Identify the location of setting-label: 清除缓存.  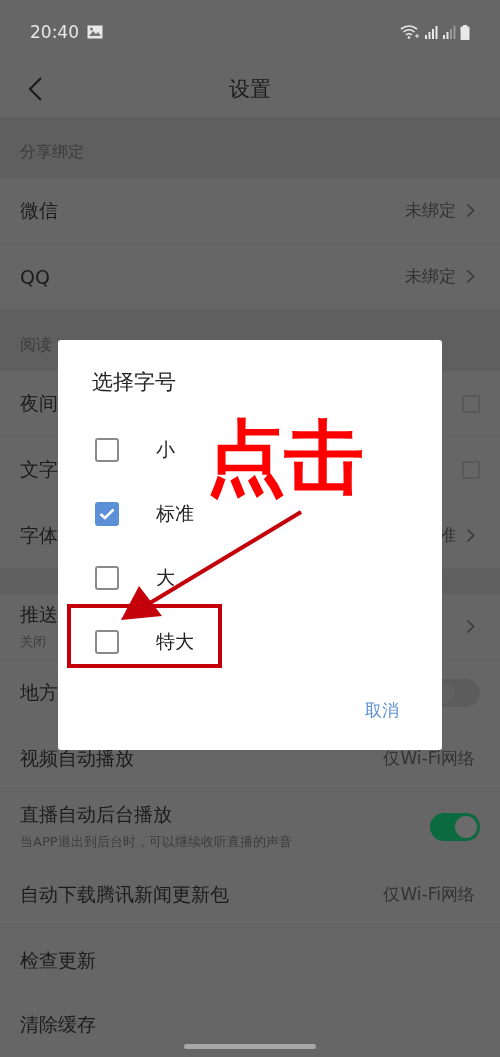
(58, 1024).